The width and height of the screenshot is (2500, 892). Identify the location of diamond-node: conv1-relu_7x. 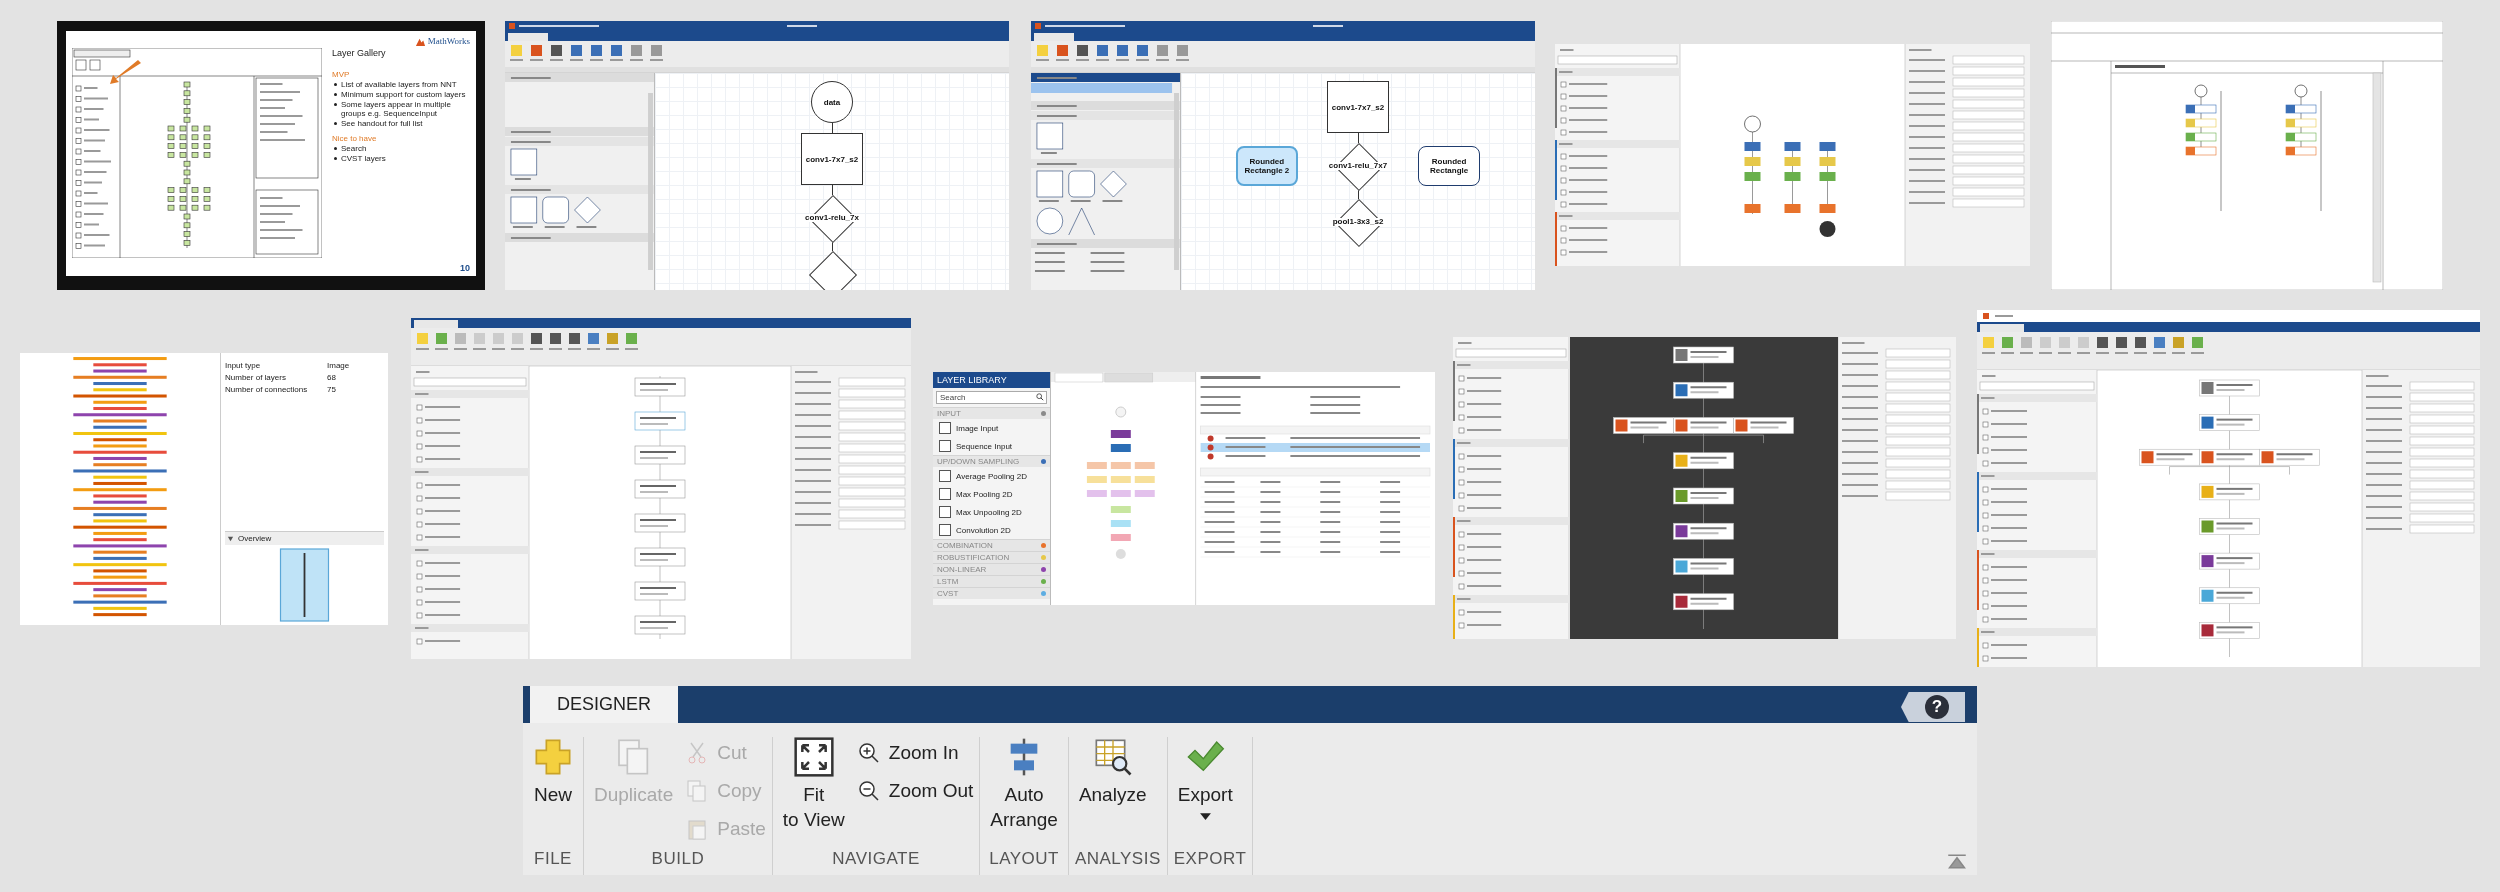
(832, 218).